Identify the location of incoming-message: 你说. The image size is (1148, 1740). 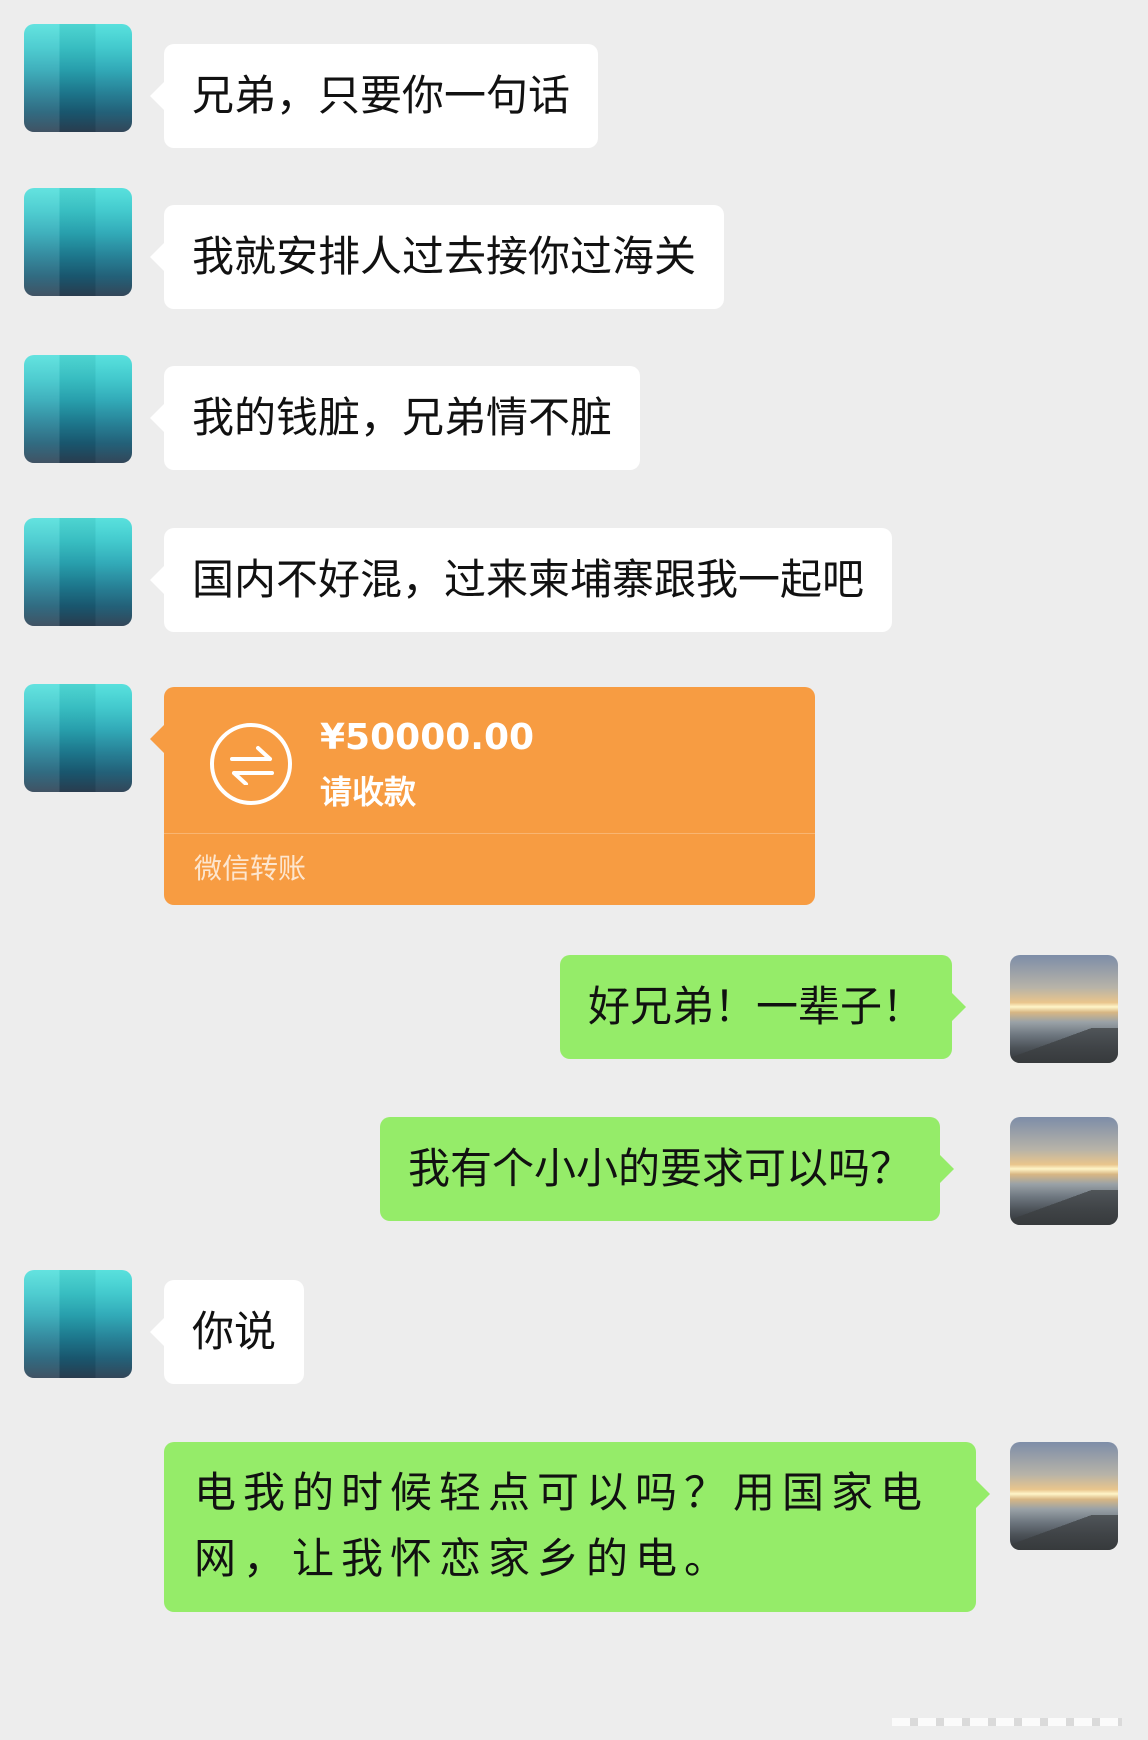
(227, 1332).